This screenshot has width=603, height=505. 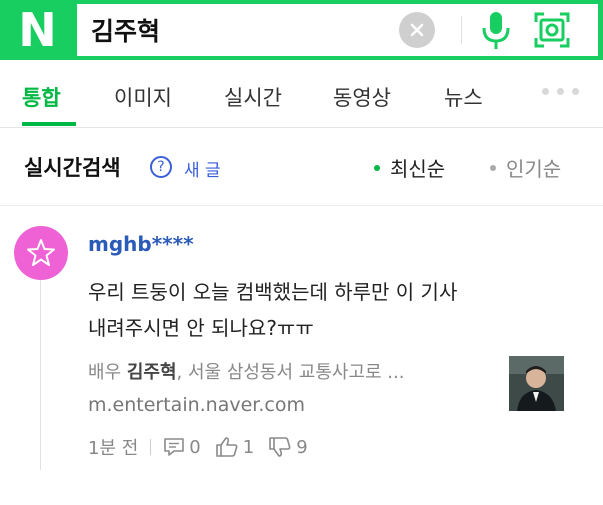 I want to click on search-tabs: 통합 이미지 실시간 동영상 뉴스, so click(x=301, y=94).